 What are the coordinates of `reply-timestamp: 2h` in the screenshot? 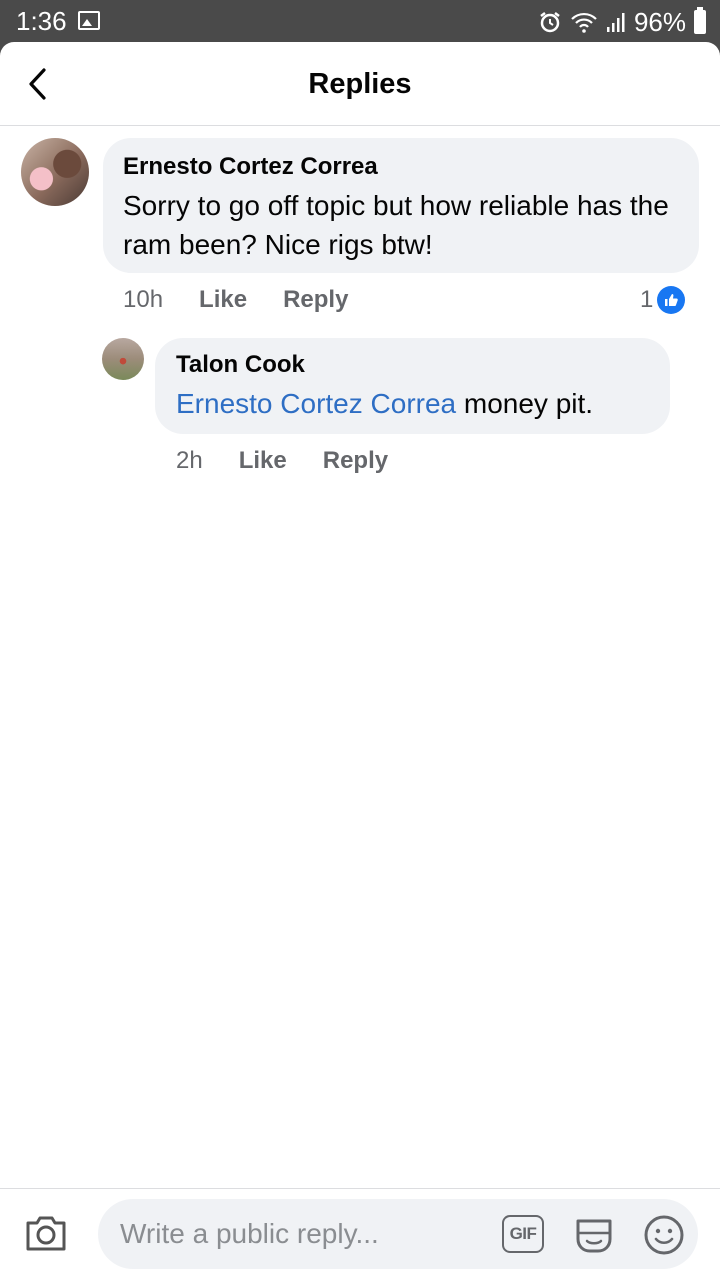 It's located at (189, 461).